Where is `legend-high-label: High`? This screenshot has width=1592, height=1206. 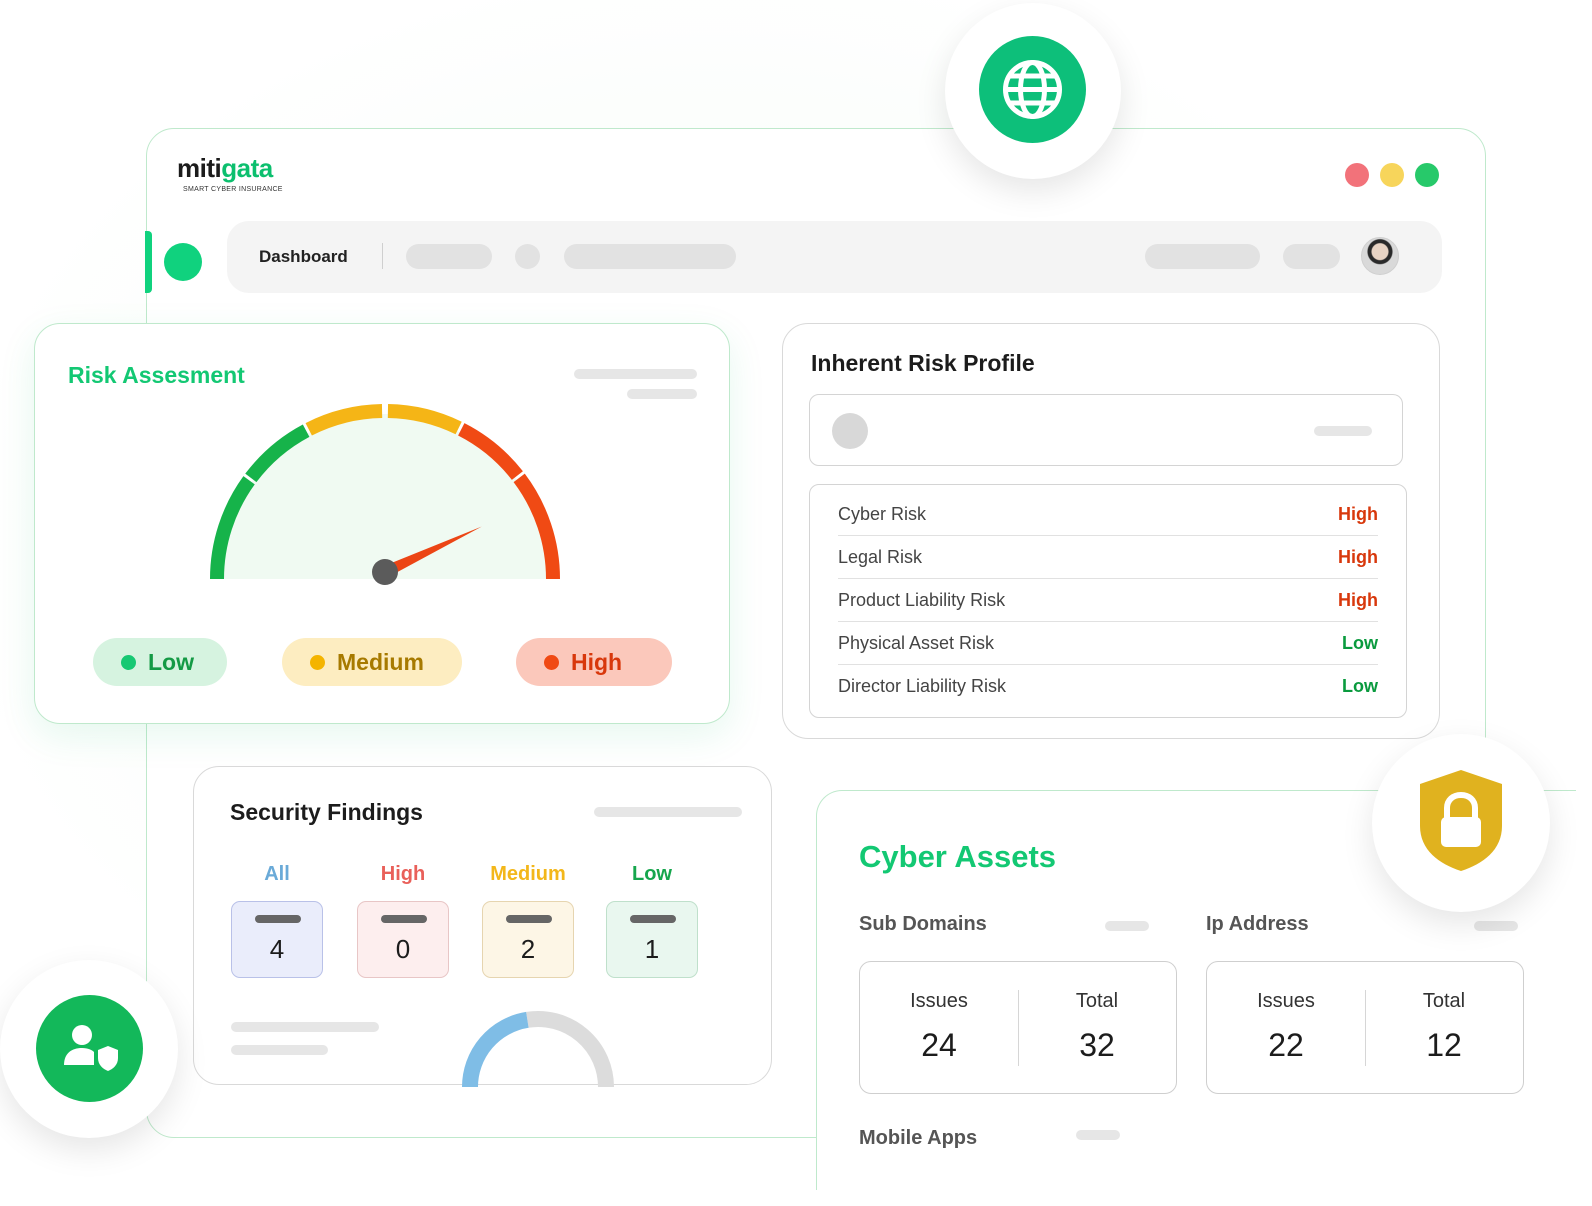 legend-high-label: High is located at coordinates (597, 661).